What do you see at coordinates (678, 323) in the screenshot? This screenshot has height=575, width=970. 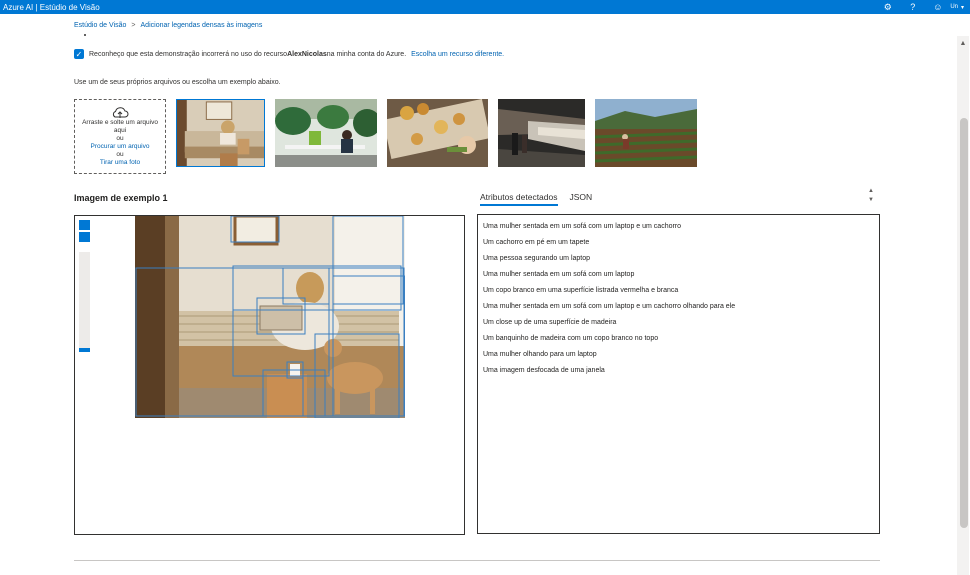 I see `attribute-item: Um close up de uma superfície de madeira` at bounding box center [678, 323].